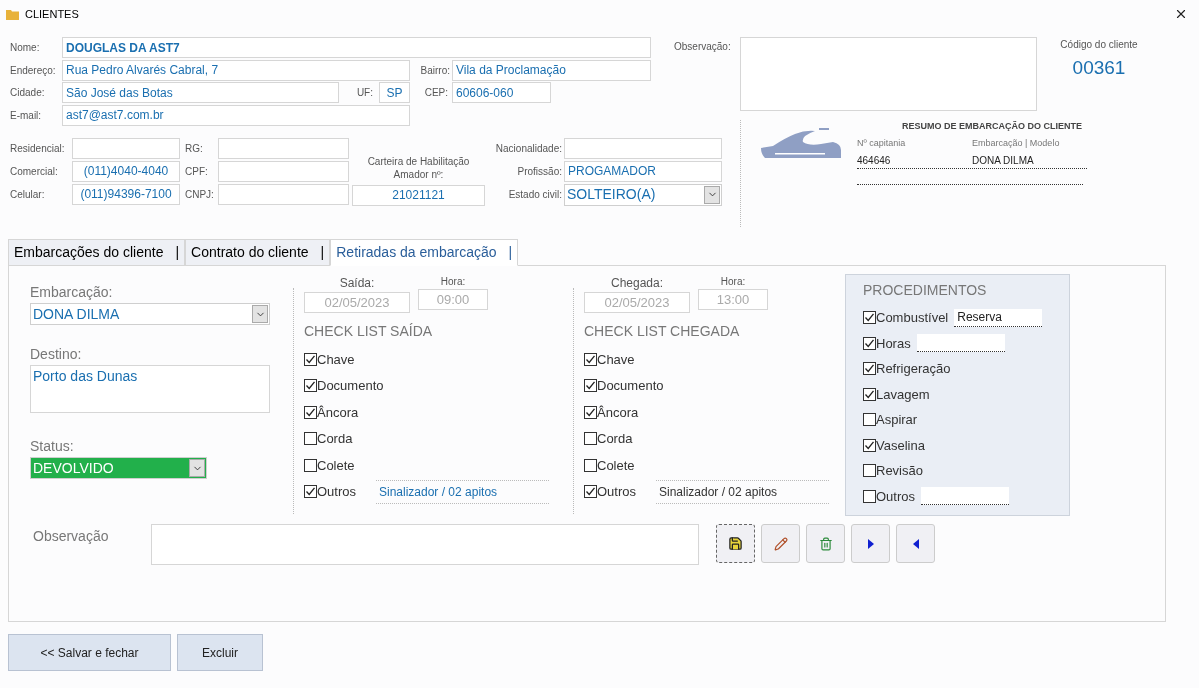  What do you see at coordinates (356, 47) in the screenshot?
I see `input-field: DOUGLAS DA AST7` at bounding box center [356, 47].